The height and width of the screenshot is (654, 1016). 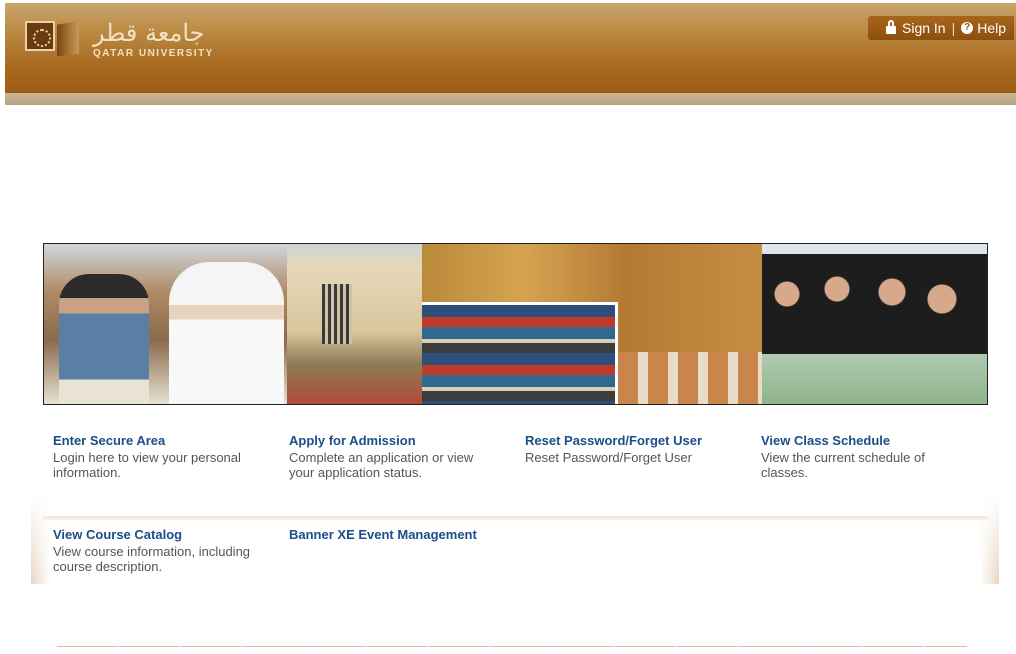 What do you see at coordinates (158, 535) in the screenshot?
I see `view-course-catalog-link: View Course Catalog` at bounding box center [158, 535].